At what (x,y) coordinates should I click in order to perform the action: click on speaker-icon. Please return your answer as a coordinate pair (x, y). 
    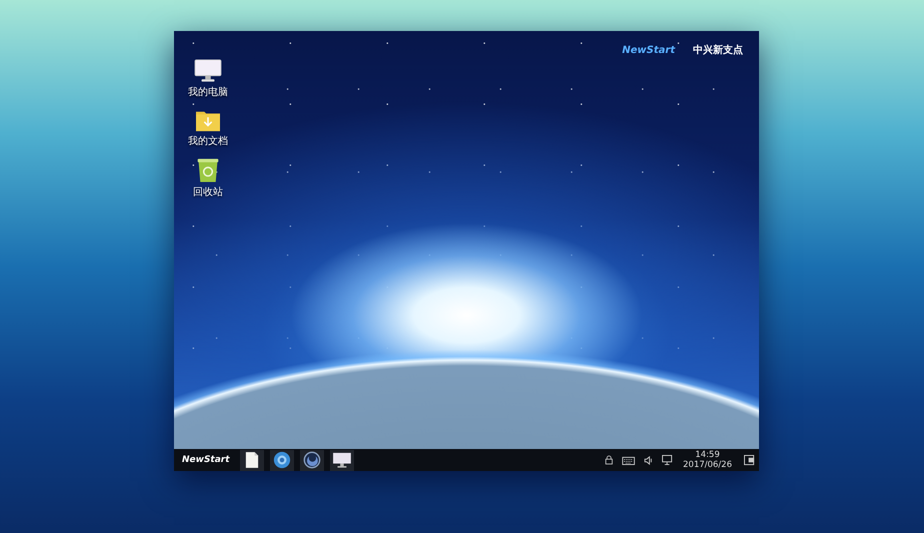
    Looking at the image, I should click on (648, 460).